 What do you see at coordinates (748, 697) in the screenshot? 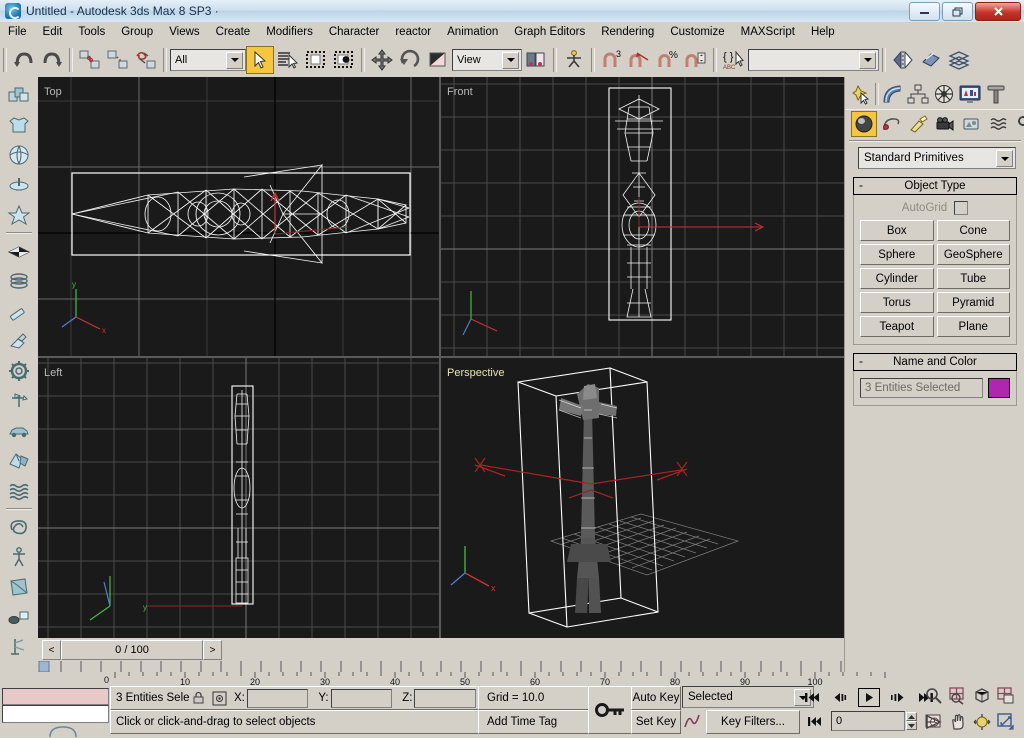
I see `selection-level-dropdown: Selected` at bounding box center [748, 697].